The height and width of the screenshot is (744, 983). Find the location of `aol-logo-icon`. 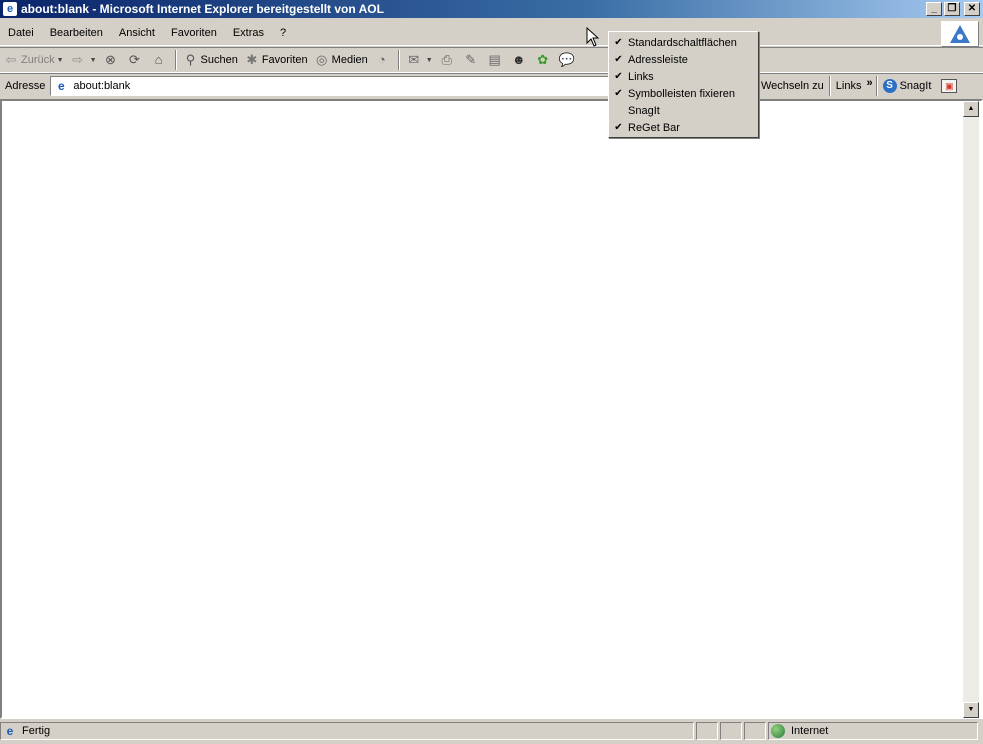

aol-logo-icon is located at coordinates (960, 34).